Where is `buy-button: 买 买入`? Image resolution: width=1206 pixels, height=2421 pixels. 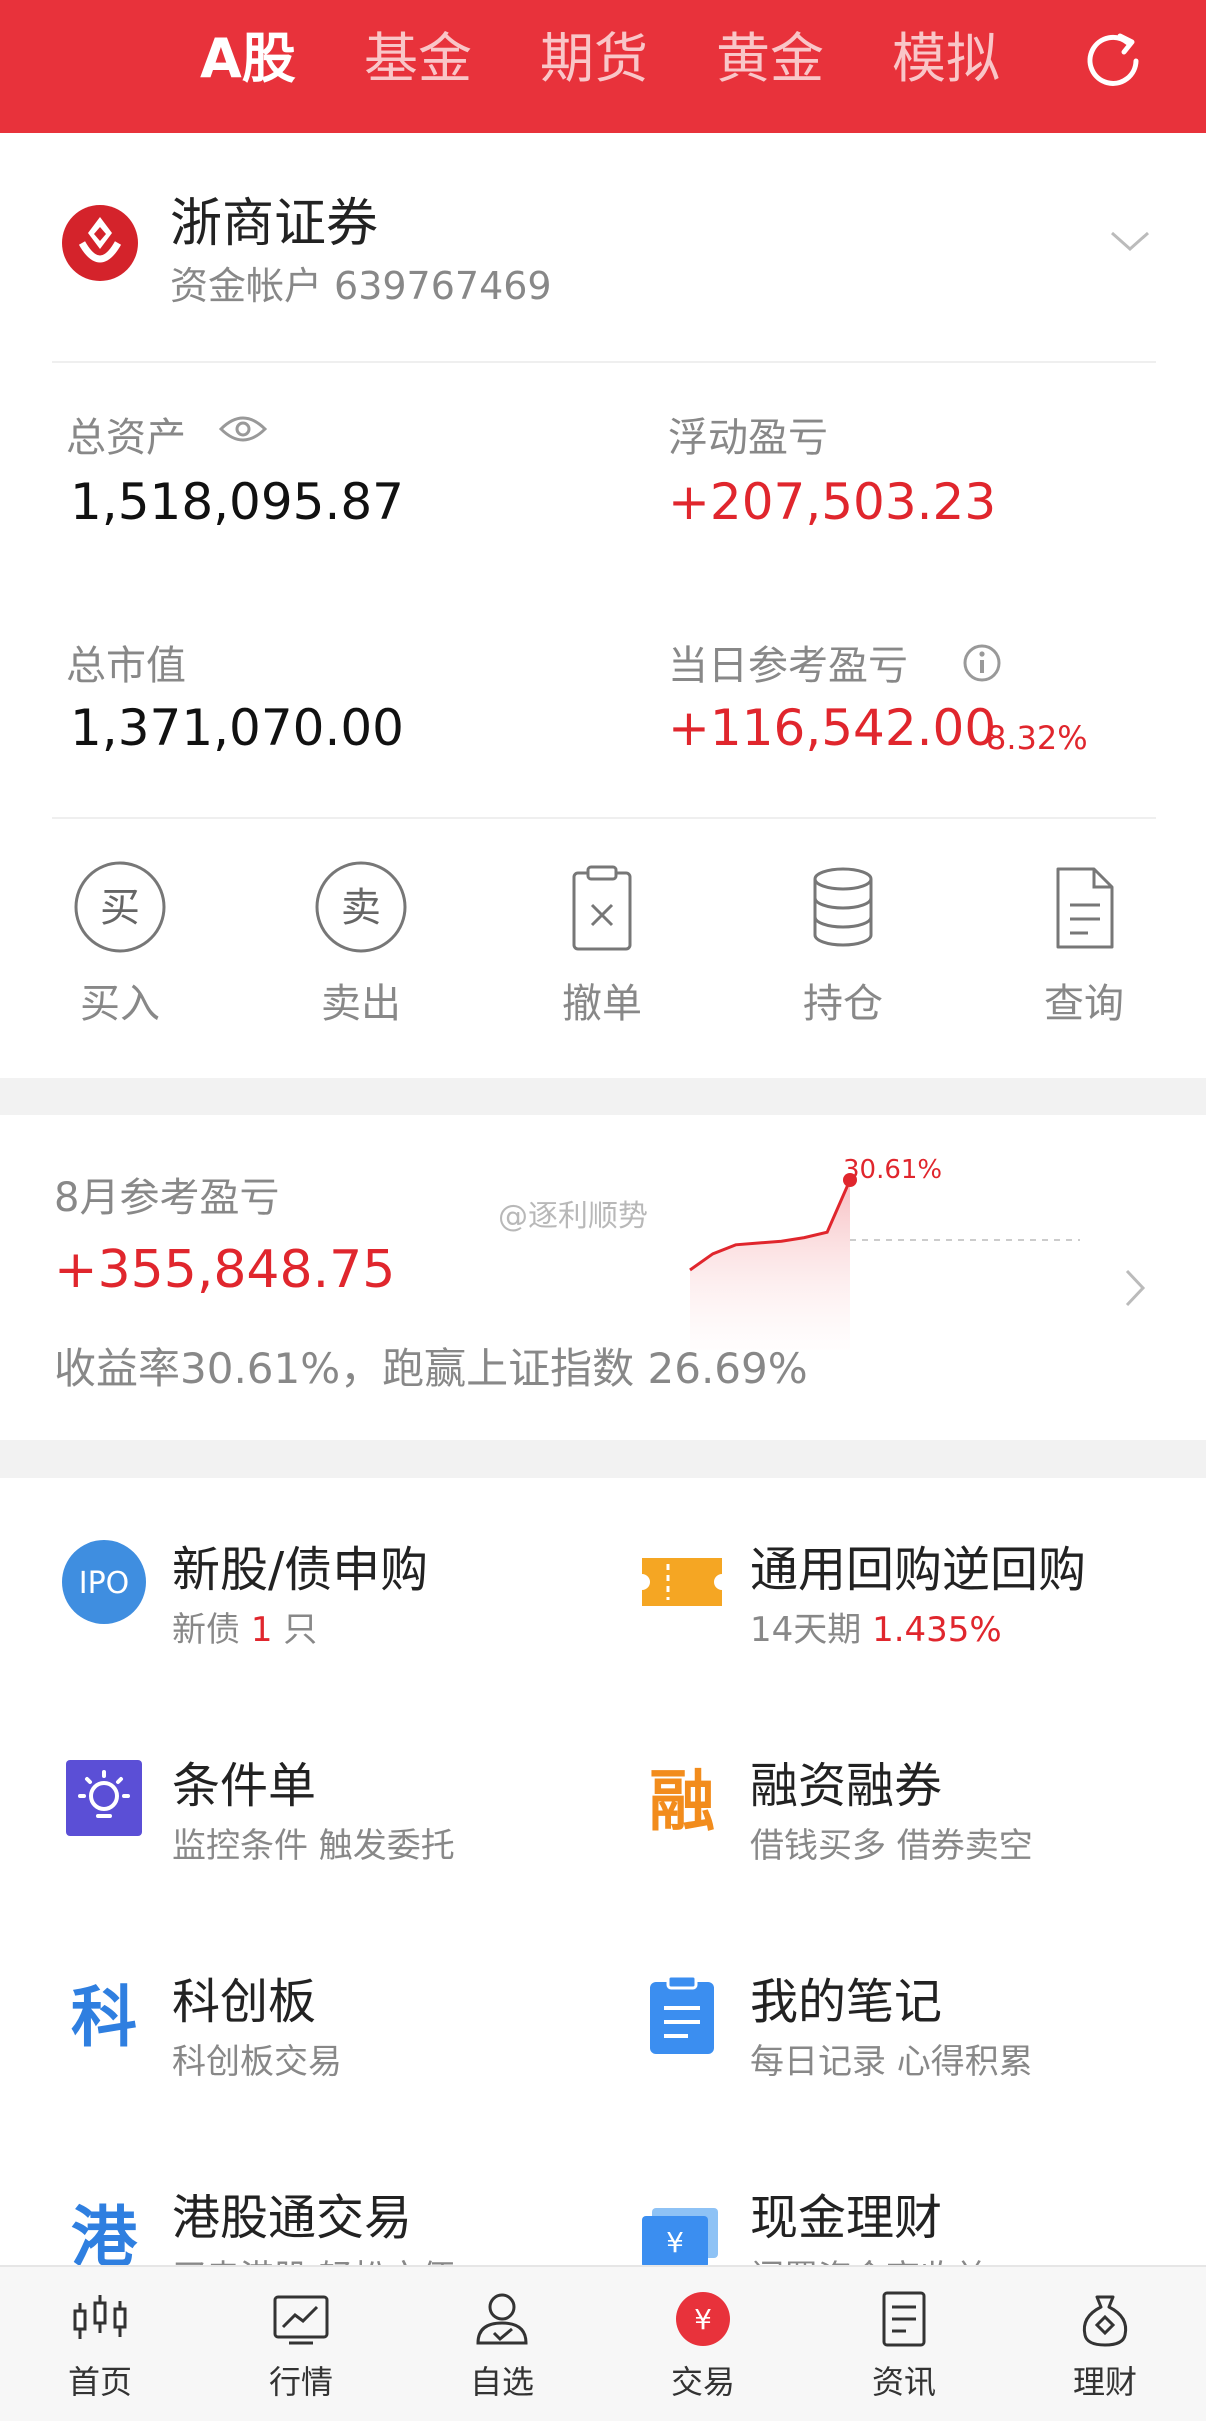
buy-button: 买 买入 is located at coordinates (120, 949).